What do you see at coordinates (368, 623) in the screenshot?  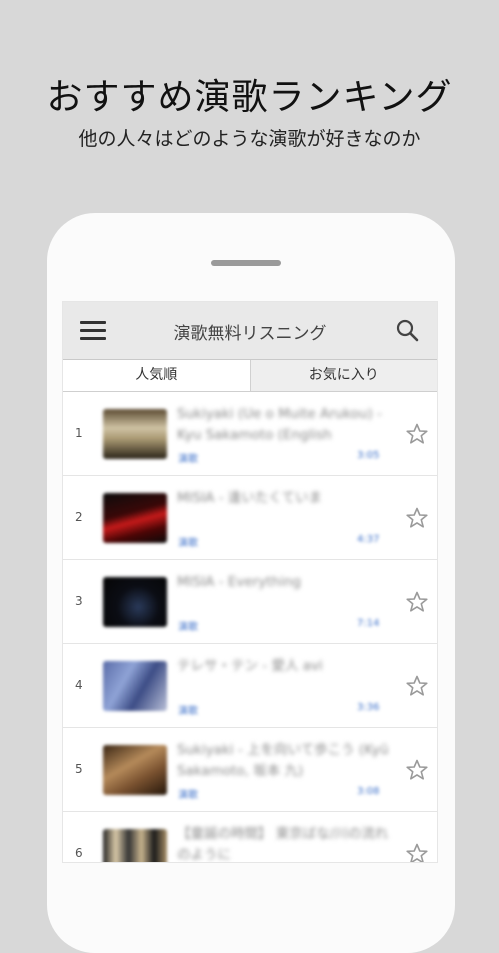 I see `song-duration: 7:14` at bounding box center [368, 623].